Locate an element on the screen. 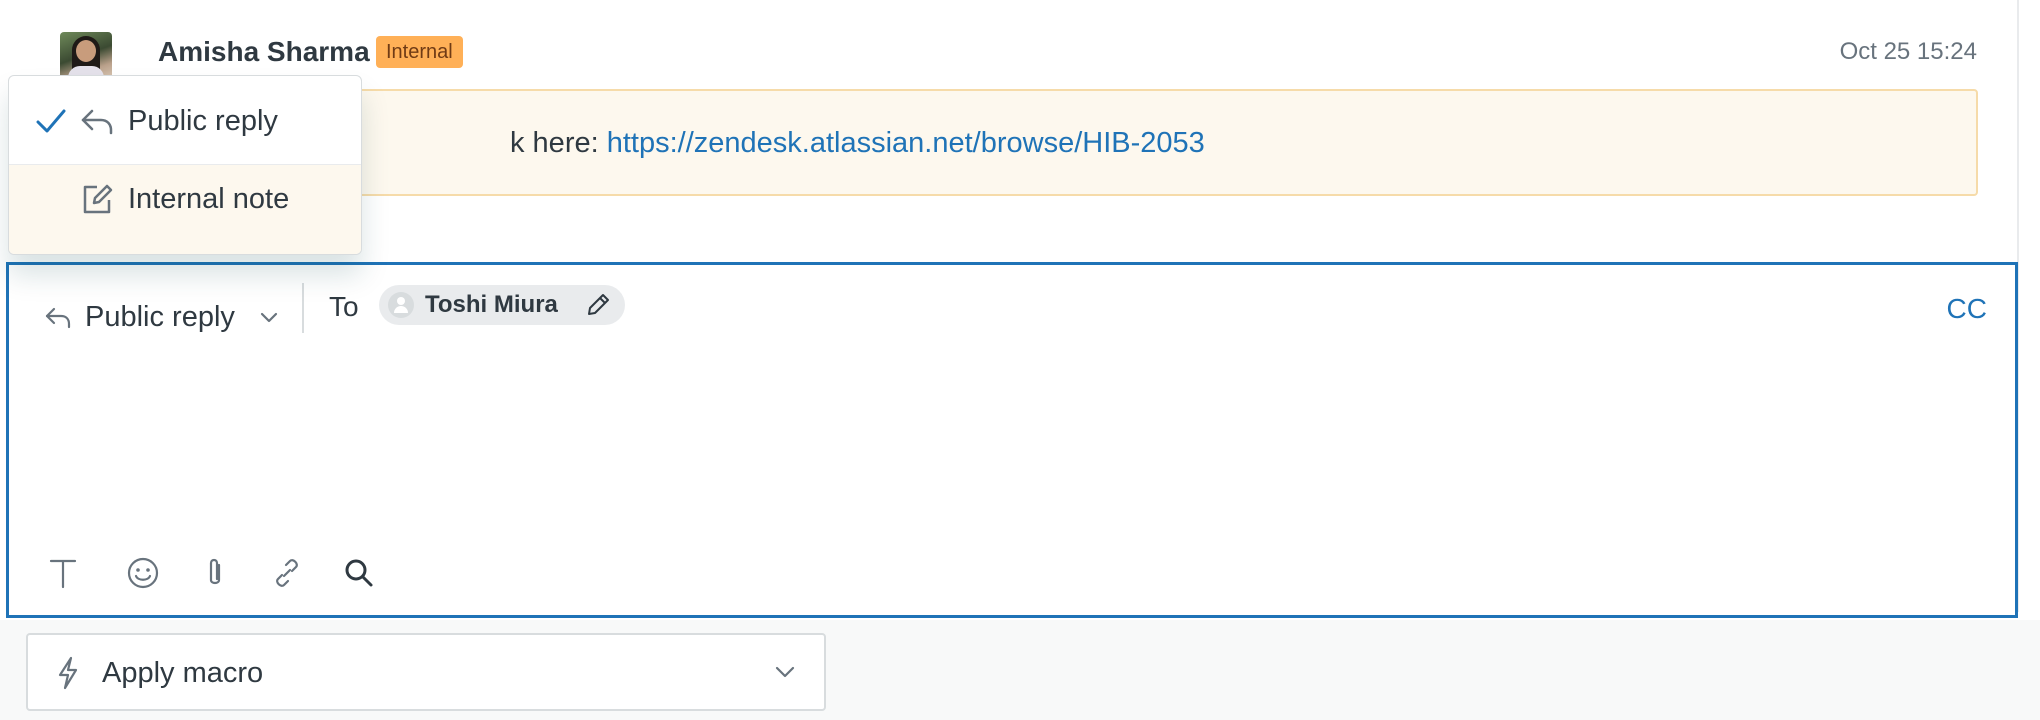 Image resolution: width=2040 pixels, height=720 pixels. menu-item-internal-note: Internal note is located at coordinates (185, 209).